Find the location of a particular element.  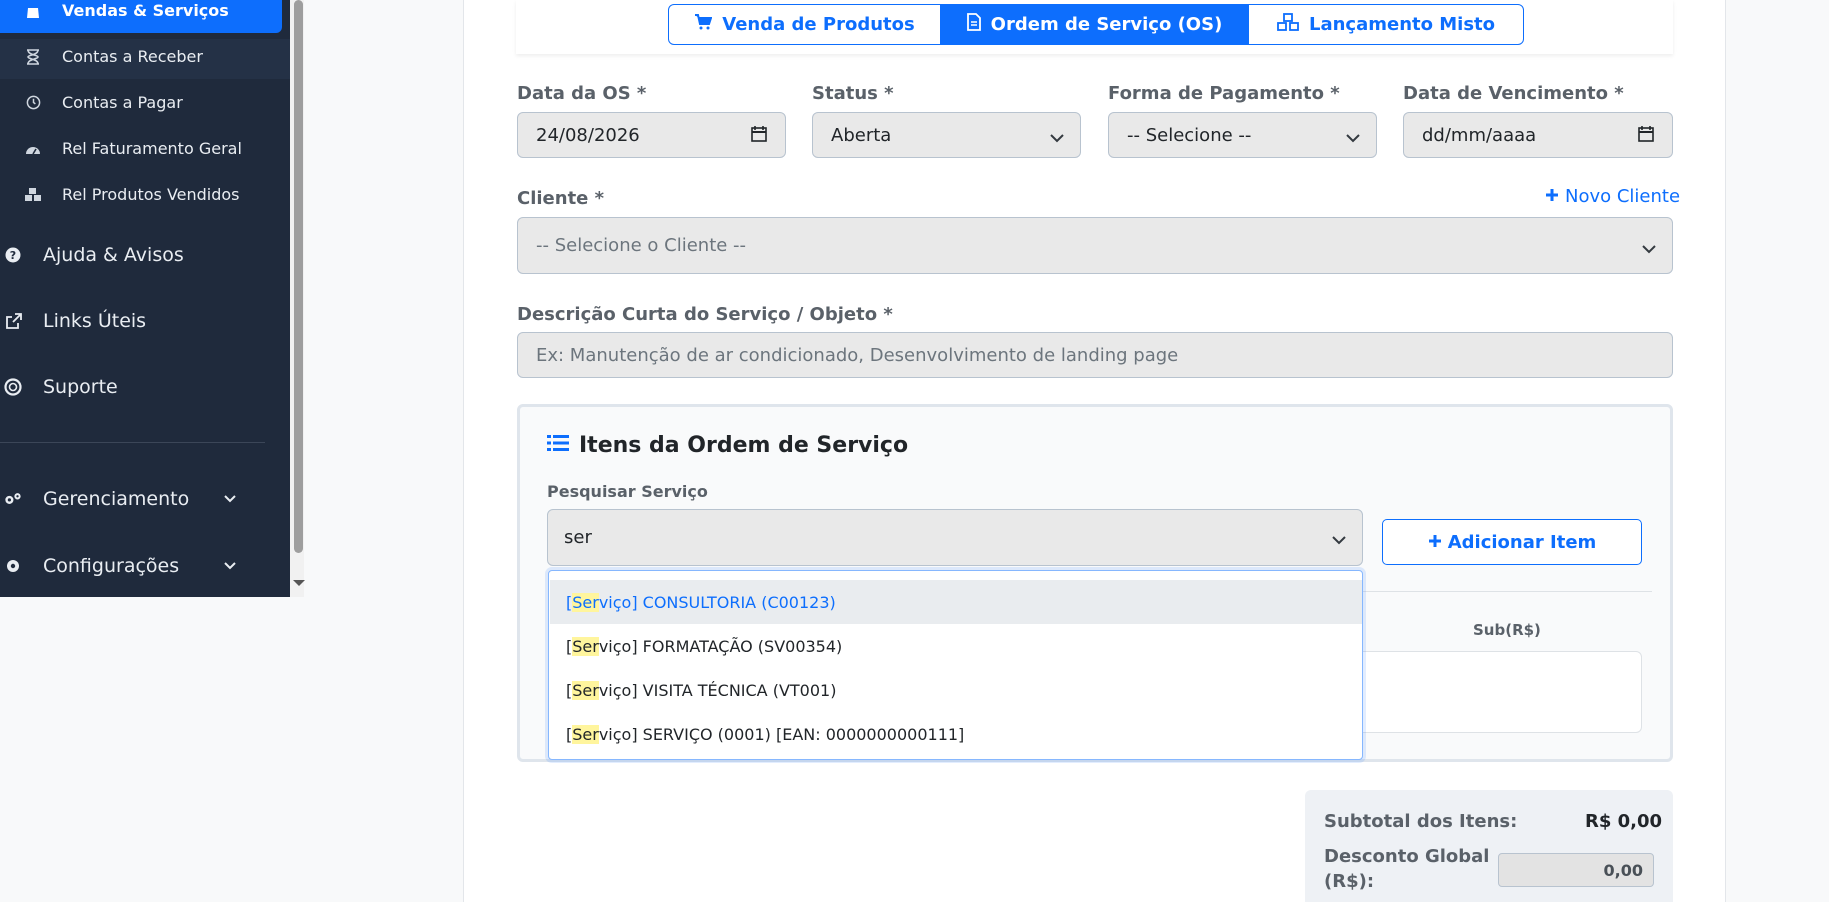

tab-label: Ordem de Serviço (OS) is located at coordinates (1106, 24).